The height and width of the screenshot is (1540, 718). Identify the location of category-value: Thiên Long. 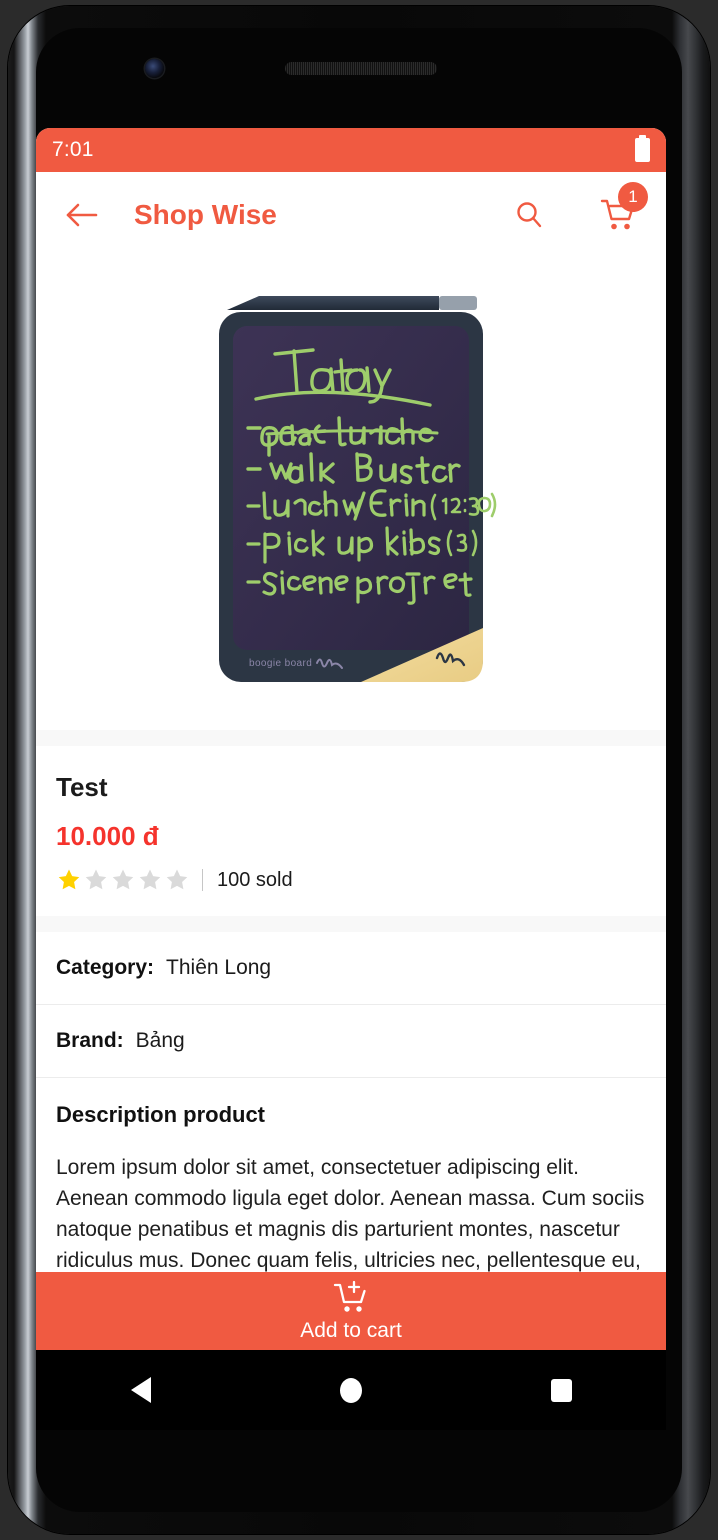
(219, 967).